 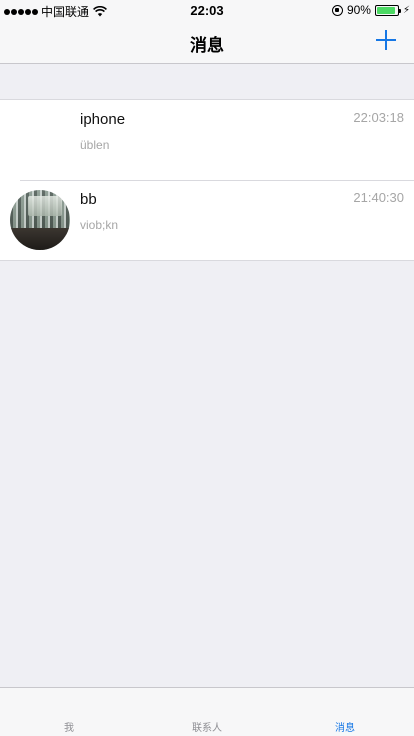 What do you see at coordinates (207, 726) in the screenshot?
I see `tab-contacts: 联系人` at bounding box center [207, 726].